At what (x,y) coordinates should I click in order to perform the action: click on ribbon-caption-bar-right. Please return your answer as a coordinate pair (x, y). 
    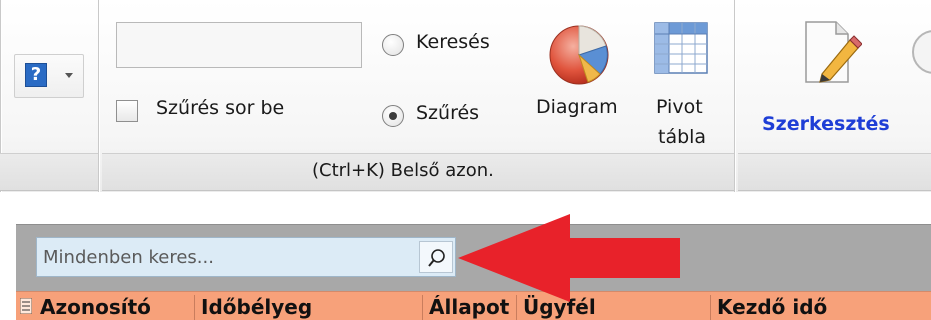
    Looking at the image, I should click on (834, 172).